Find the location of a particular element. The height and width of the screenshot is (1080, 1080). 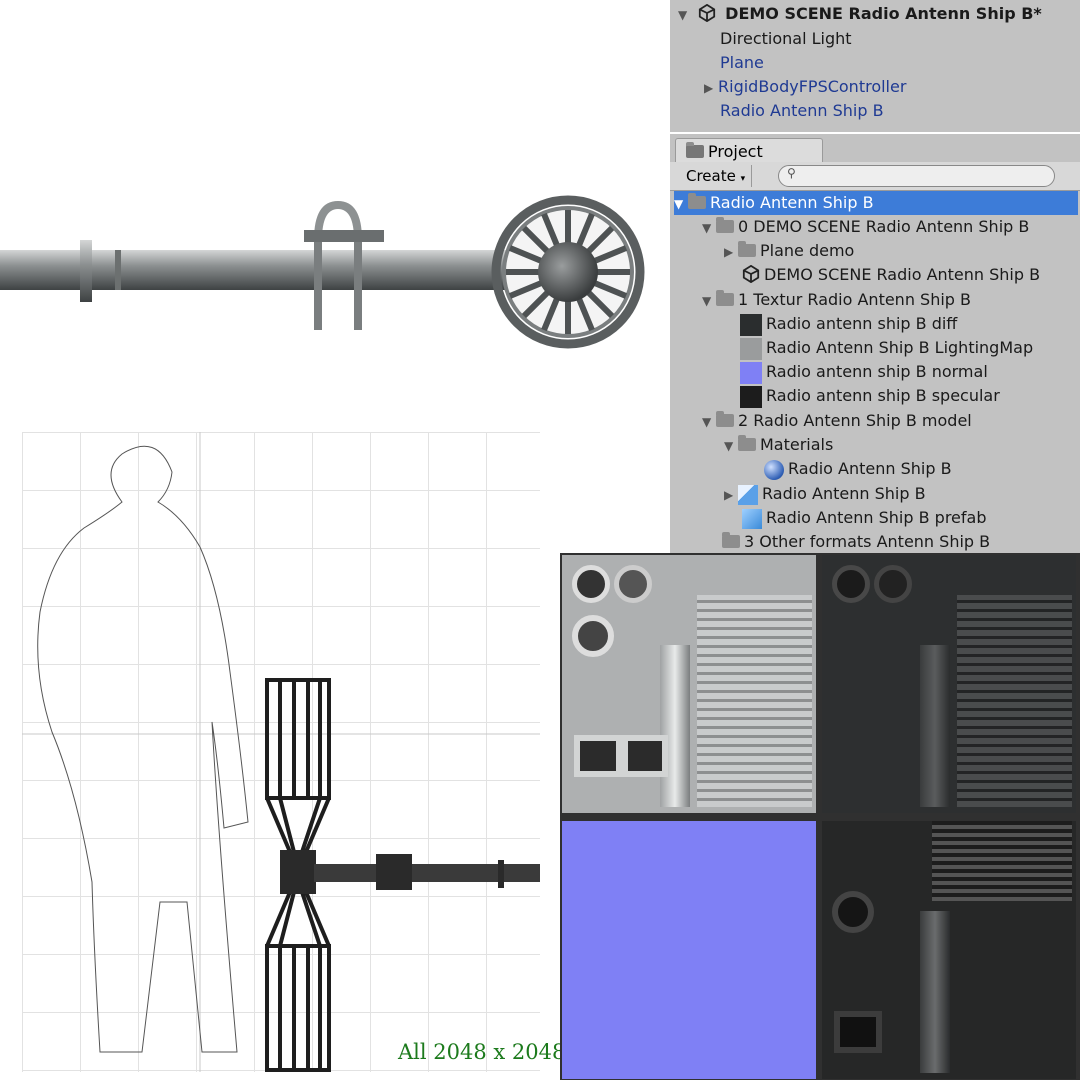

hierarchy-item-fps-controller: ▶ RigidBodyFPSController is located at coordinates (805, 87).